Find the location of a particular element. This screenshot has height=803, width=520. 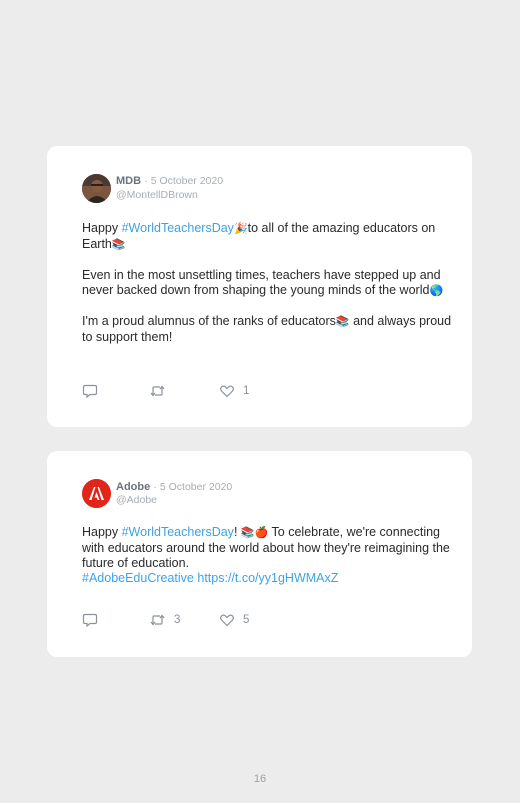

person-photo-icon is located at coordinates (96, 188).